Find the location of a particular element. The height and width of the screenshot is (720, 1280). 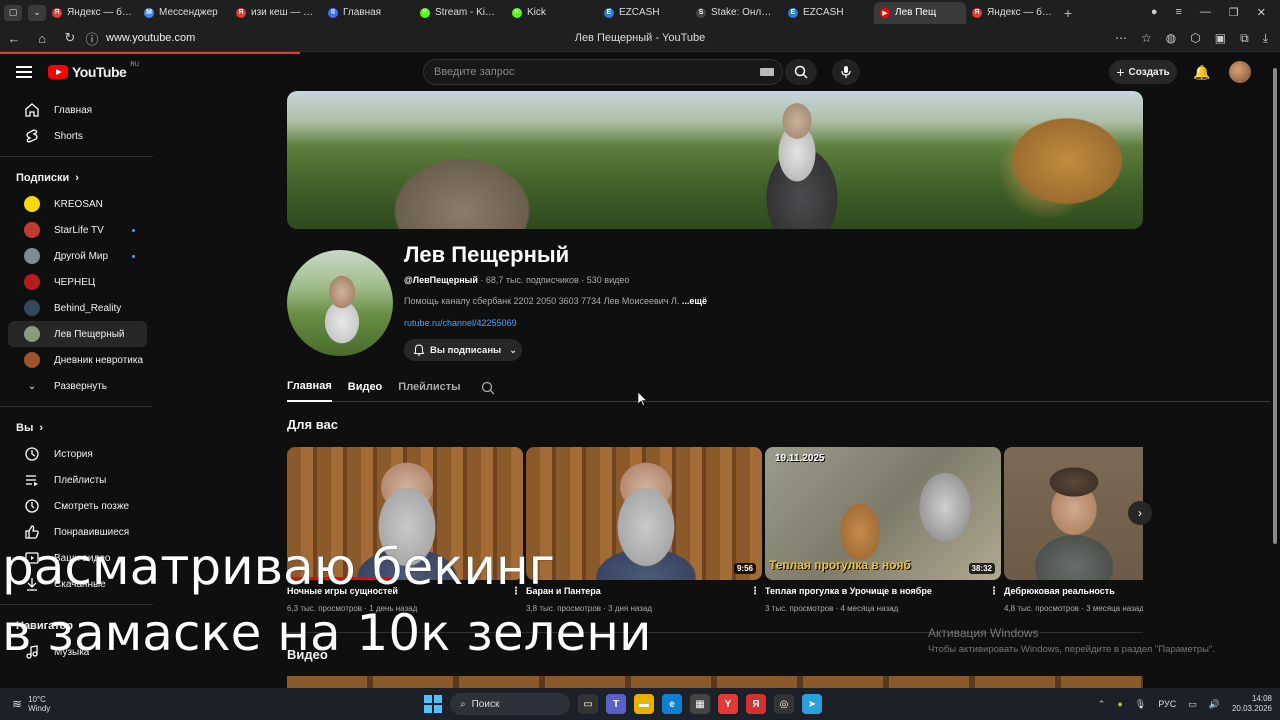

windows-start-icon is located at coordinates (433, 704).